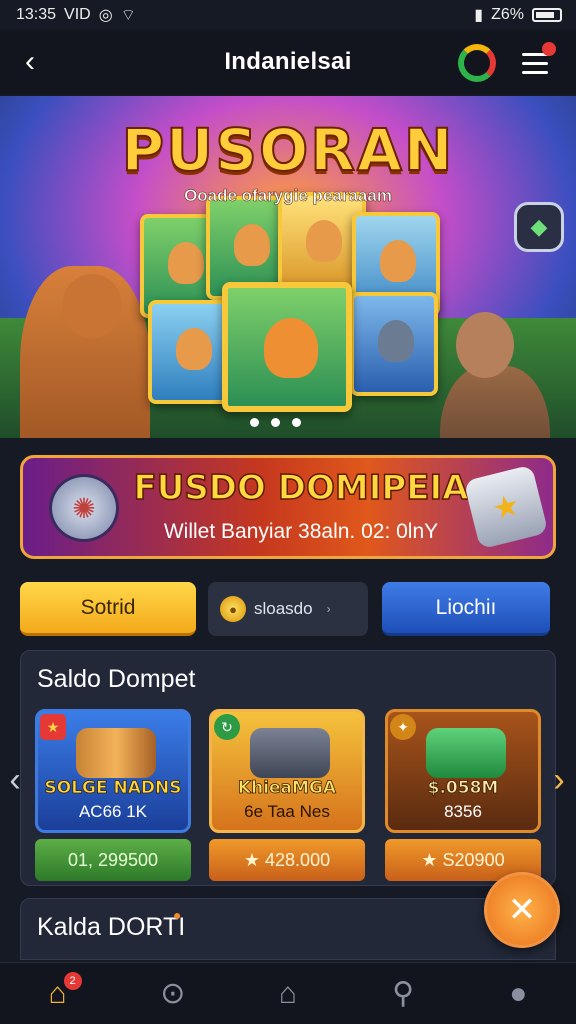 The width and height of the screenshot is (576, 1024). What do you see at coordinates (539, 61) in the screenshot?
I see `menu-button` at bounding box center [539, 61].